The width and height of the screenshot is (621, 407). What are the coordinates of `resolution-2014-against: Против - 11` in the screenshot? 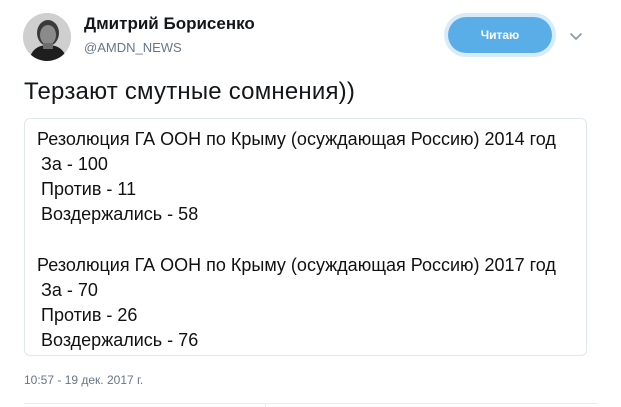 It's located at (89, 189).